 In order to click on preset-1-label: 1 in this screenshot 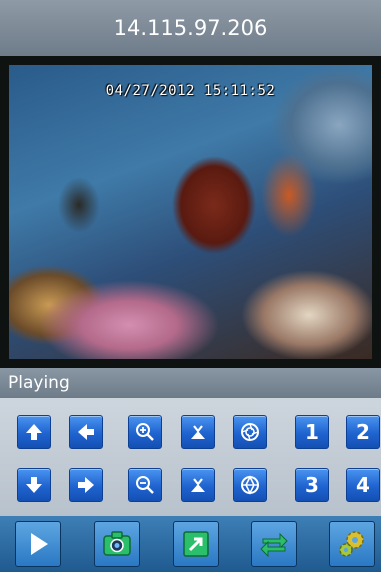, I will do `click(312, 432)`.